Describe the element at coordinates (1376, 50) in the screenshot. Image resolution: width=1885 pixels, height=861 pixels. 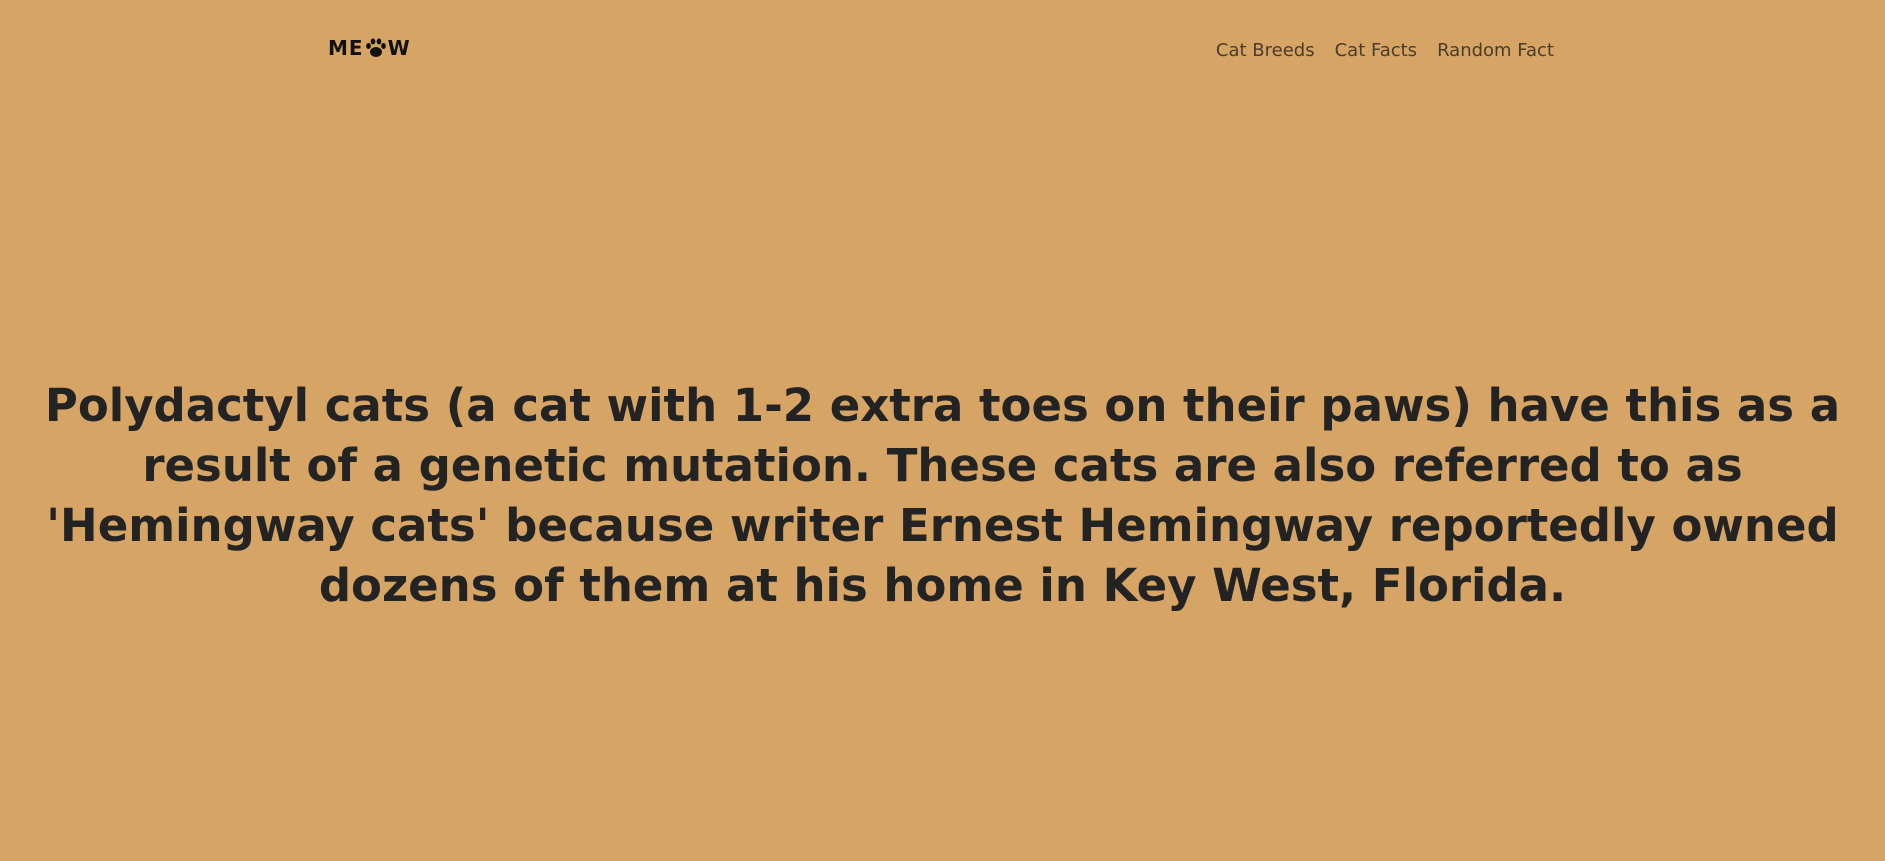
I see `nav-link-cat-facts: Cat Facts` at that location.